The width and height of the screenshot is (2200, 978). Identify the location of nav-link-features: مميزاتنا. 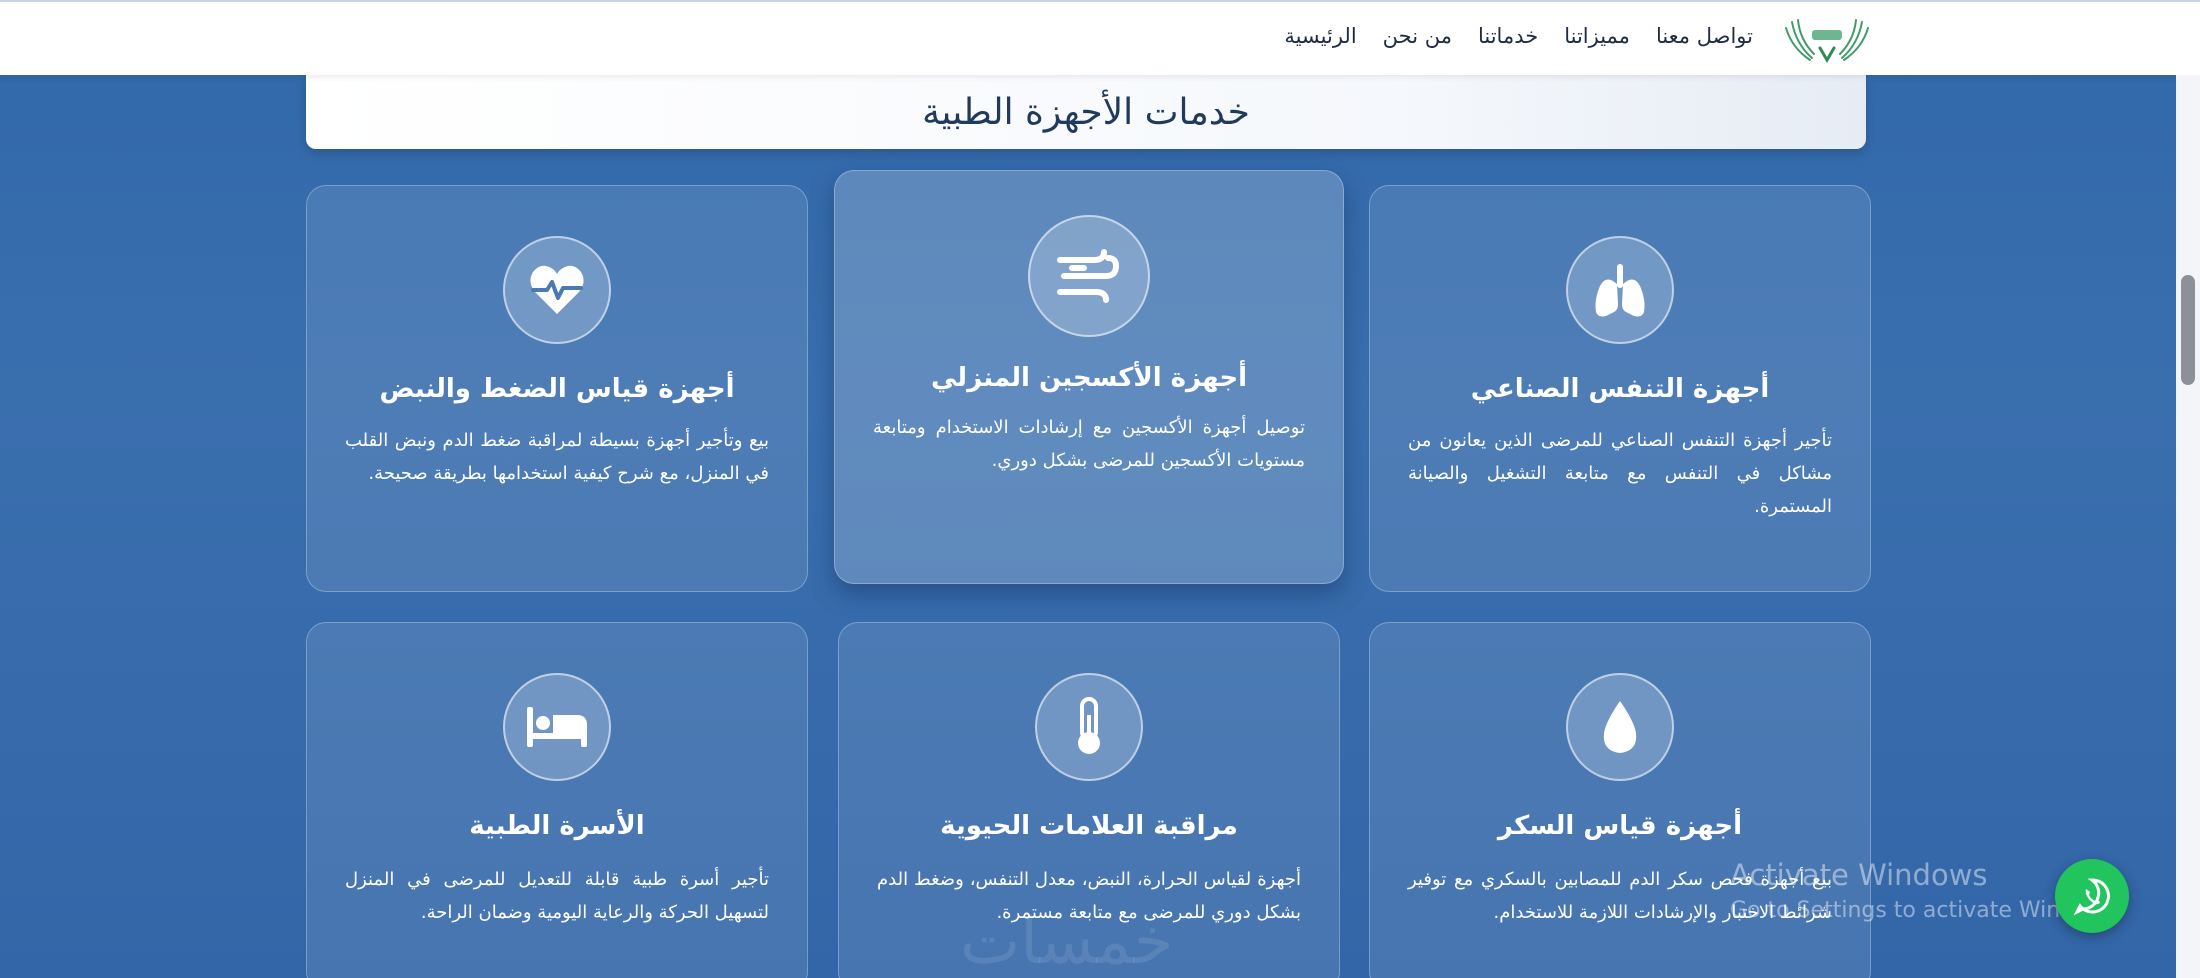
(1597, 36).